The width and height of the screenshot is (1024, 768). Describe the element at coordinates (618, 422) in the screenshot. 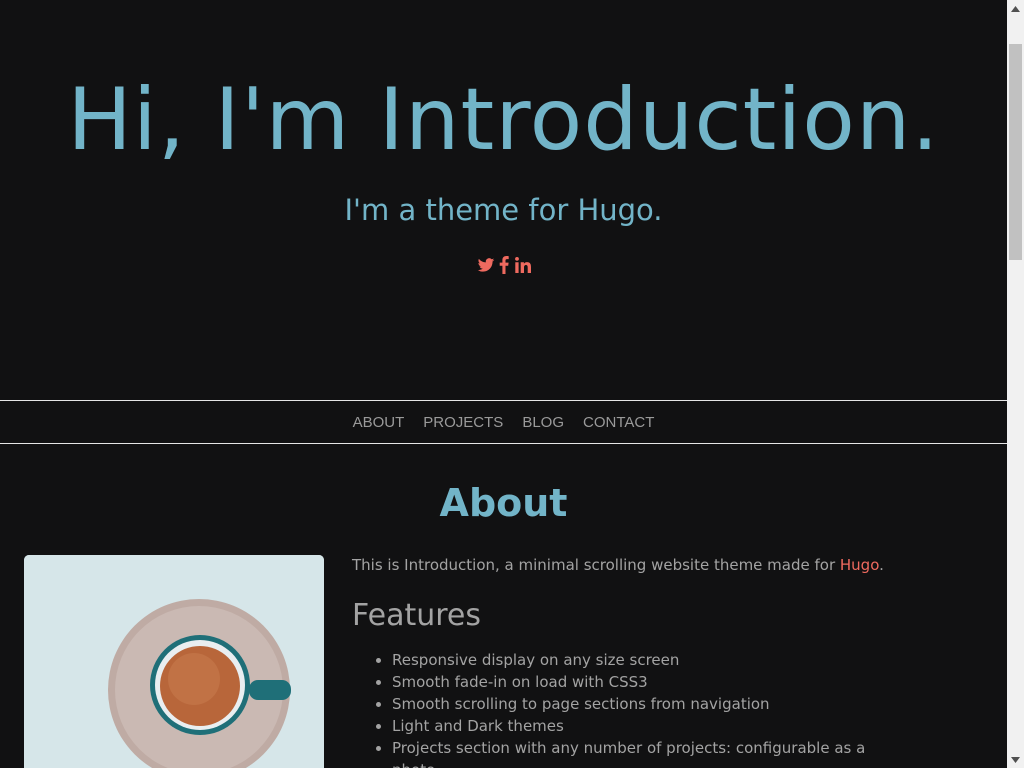

I see `nav-item-contact: CONTACT` at that location.